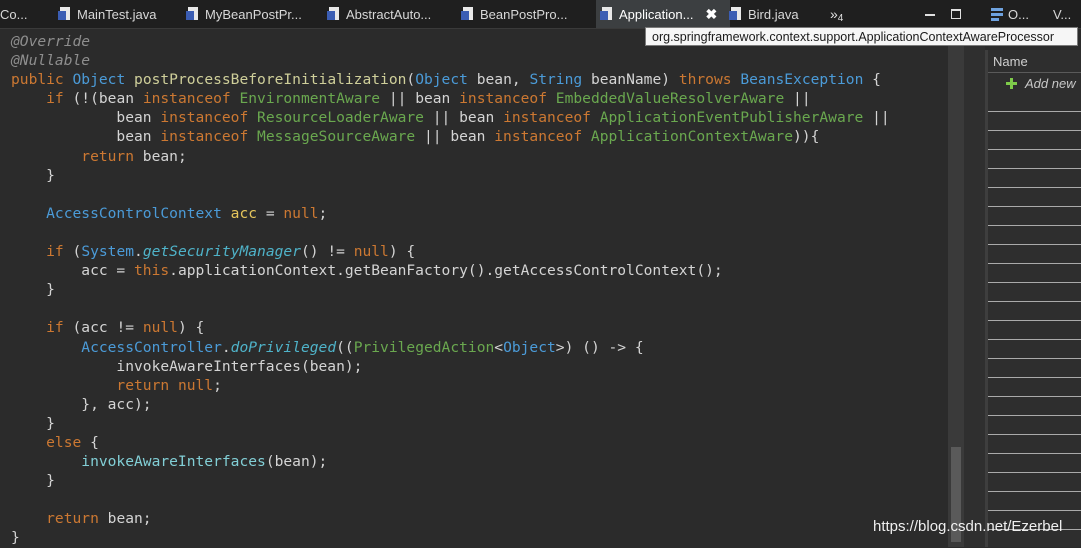 This screenshot has width=1081, height=548. Describe the element at coordinates (450, 60) in the screenshot. I see `code-line: @Nullable` at that location.